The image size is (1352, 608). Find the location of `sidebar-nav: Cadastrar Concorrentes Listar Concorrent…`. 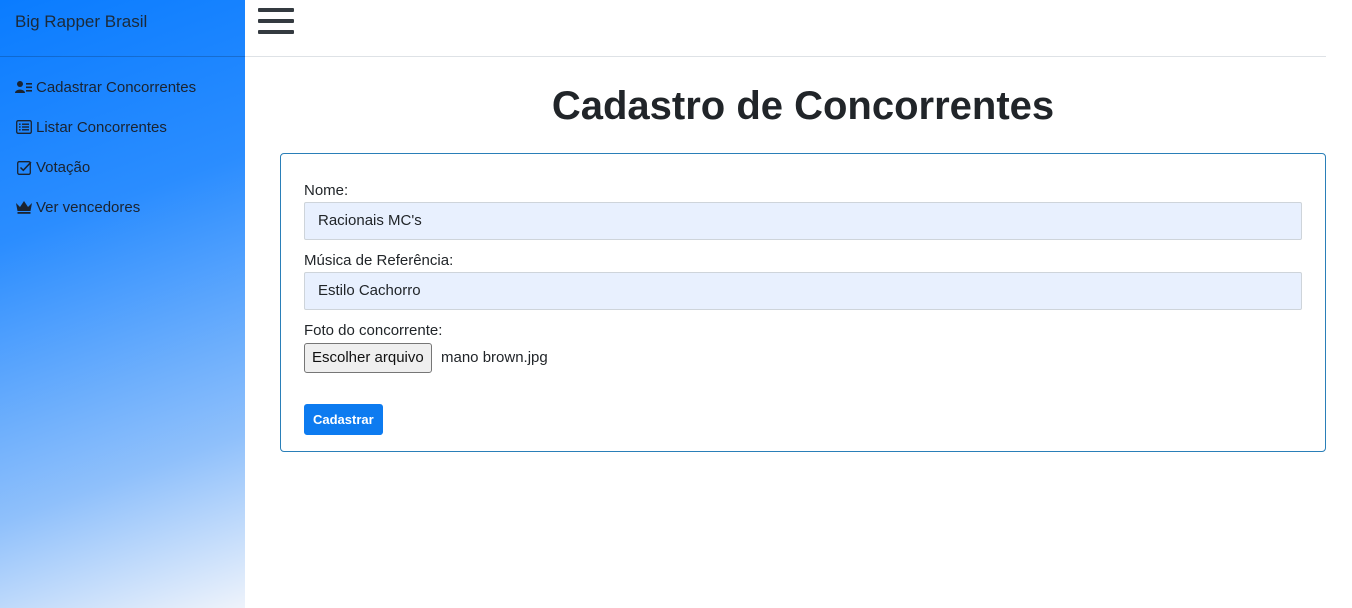

sidebar-nav: Cadastrar Concorrentes Listar Concorrent… is located at coordinates (122, 142).